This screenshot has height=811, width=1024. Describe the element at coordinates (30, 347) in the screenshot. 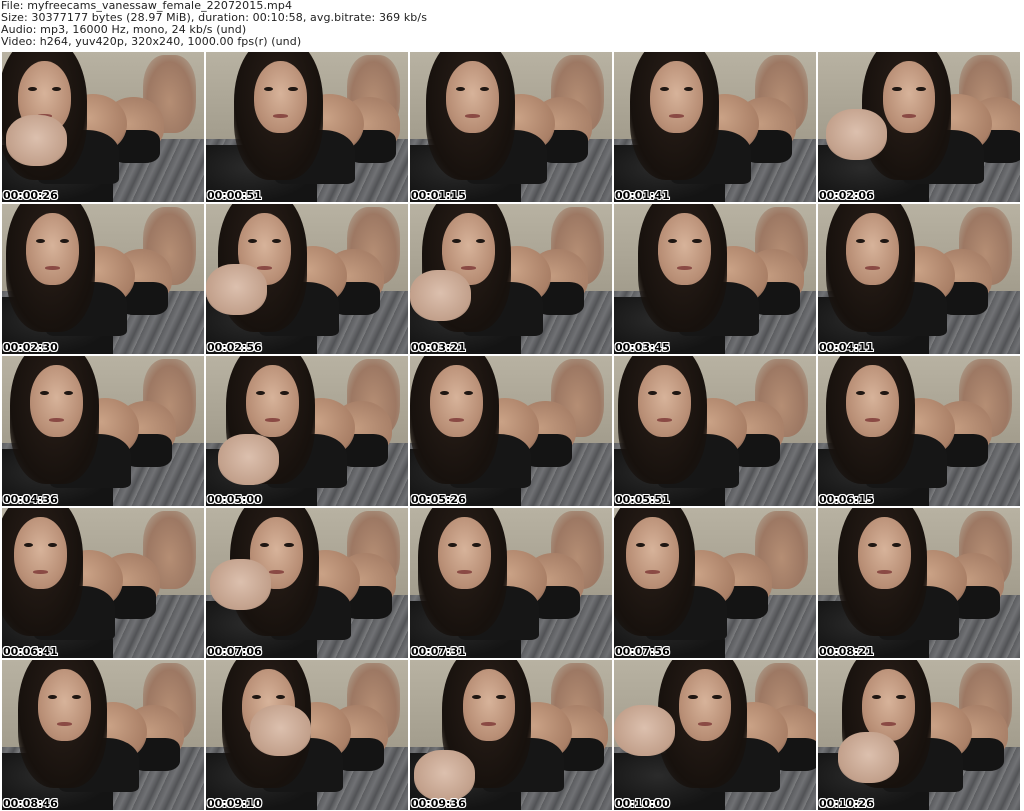

I see `timestamp-label: 00:02:30` at that location.